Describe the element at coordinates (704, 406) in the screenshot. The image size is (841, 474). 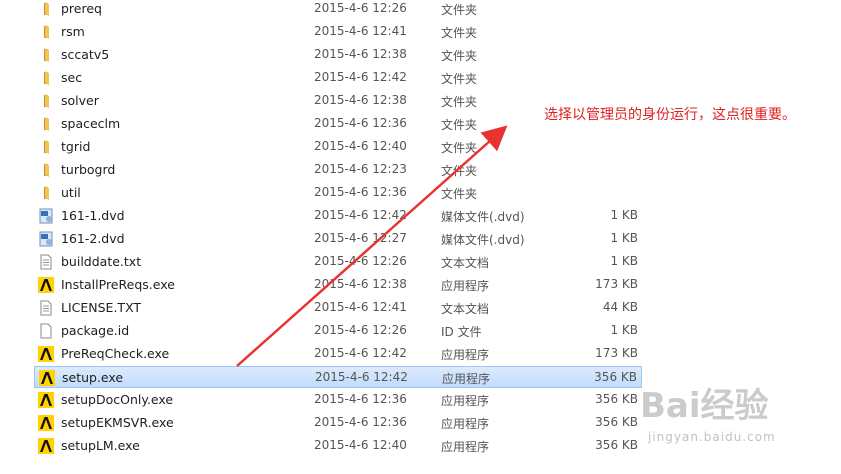
I see `watermark-logo: Bai经验` at that location.